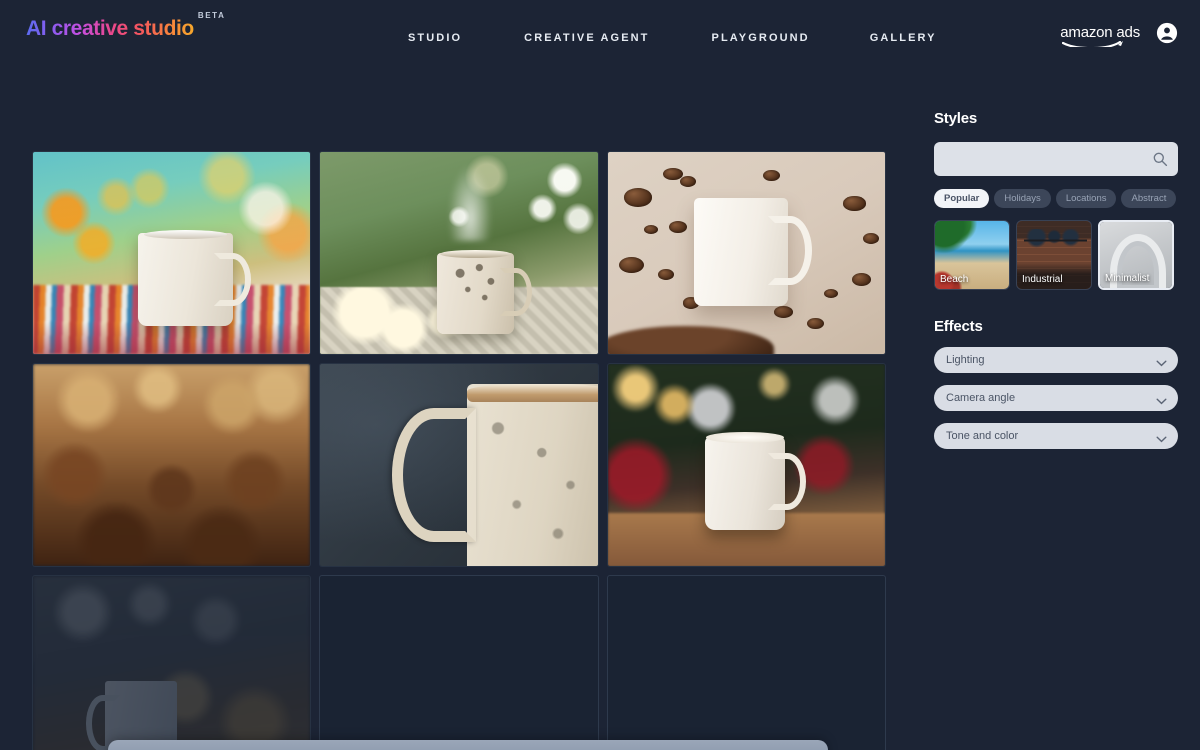 The image size is (1200, 750). I want to click on style-cards: Beach Industrial Minimalist, so click(1056, 255).